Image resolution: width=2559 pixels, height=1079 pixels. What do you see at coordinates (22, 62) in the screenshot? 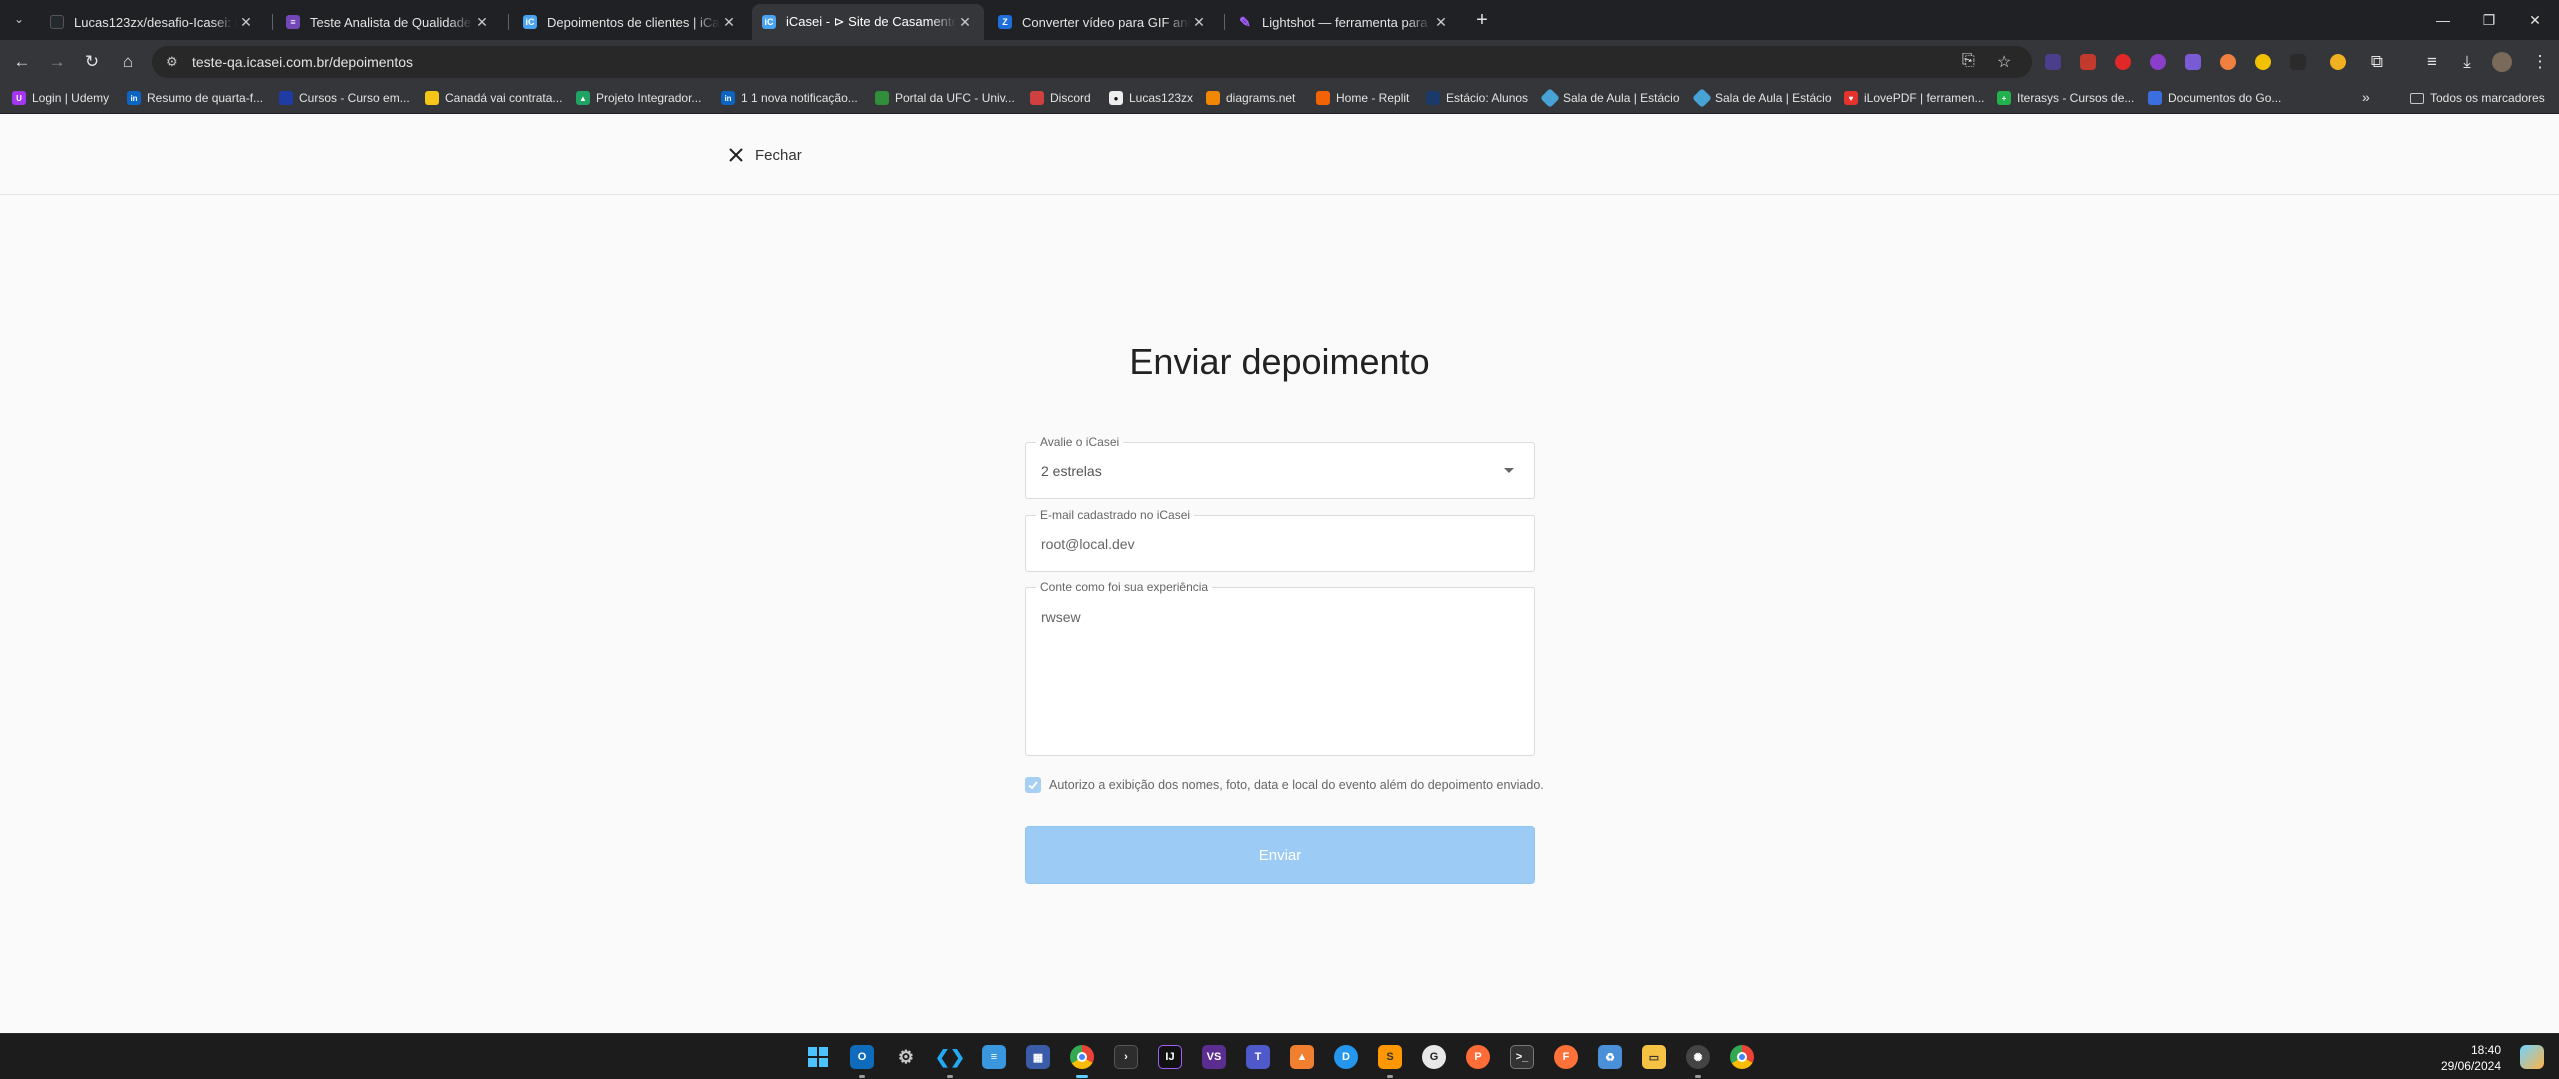
I see `back-icon: ←` at bounding box center [22, 62].